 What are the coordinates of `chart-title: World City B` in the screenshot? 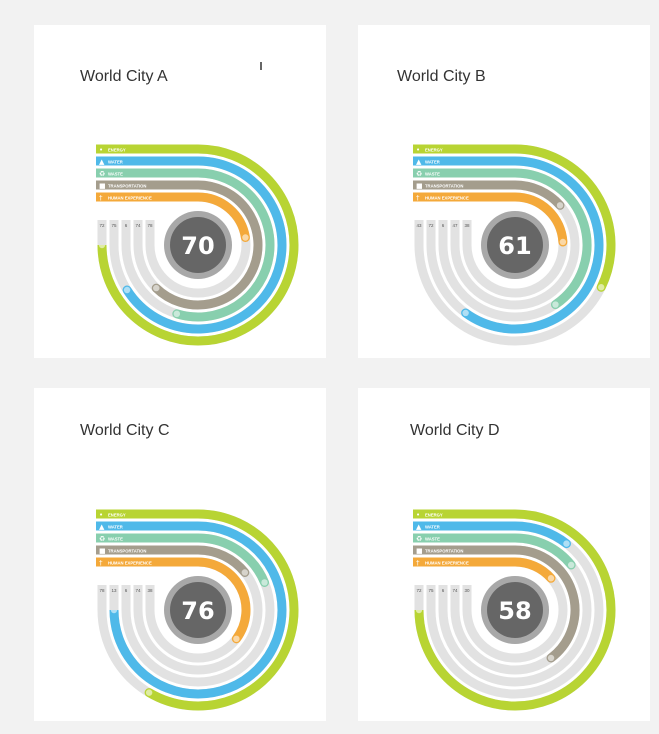 It's located at (441, 76).